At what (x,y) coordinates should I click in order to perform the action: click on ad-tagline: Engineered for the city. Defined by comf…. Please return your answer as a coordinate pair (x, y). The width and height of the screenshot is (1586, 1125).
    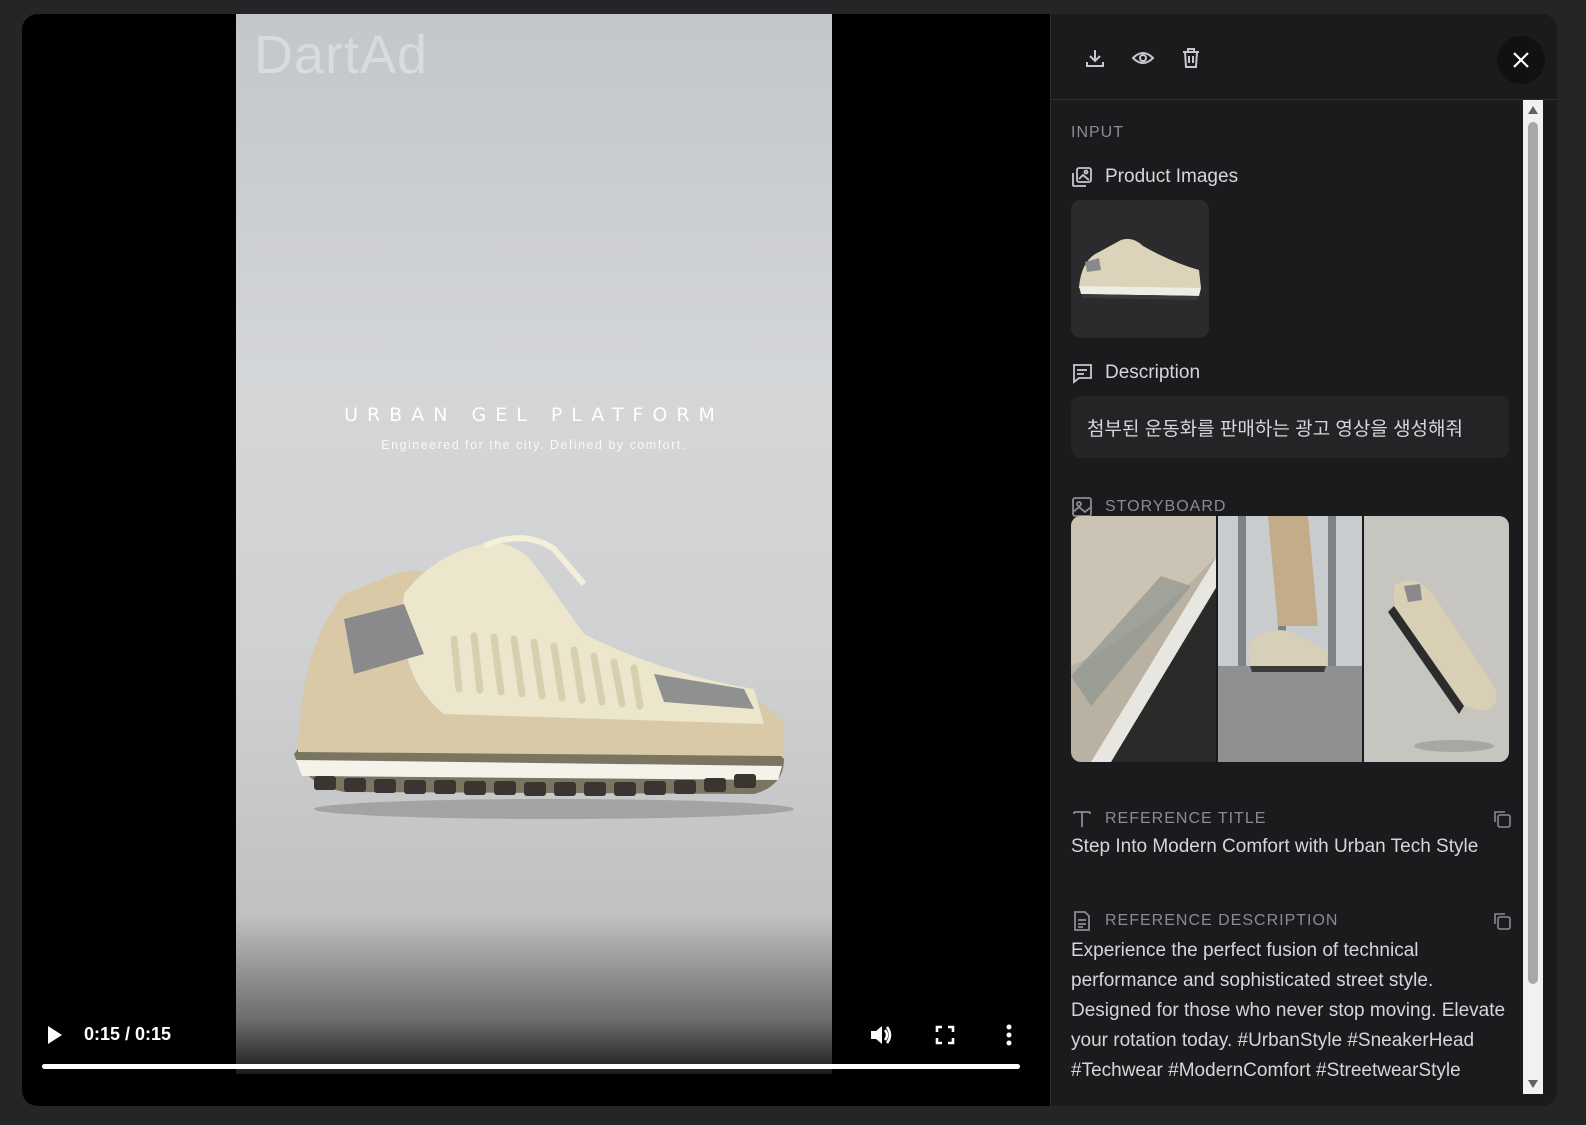
    Looking at the image, I should click on (534, 445).